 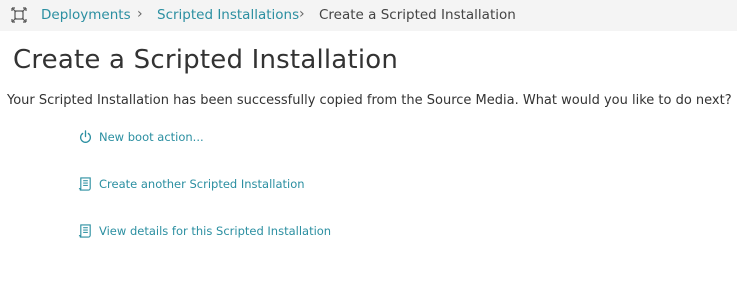 What do you see at coordinates (417, 15) in the screenshot?
I see `breadcrumb-current: Create a Scripted Installation` at bounding box center [417, 15].